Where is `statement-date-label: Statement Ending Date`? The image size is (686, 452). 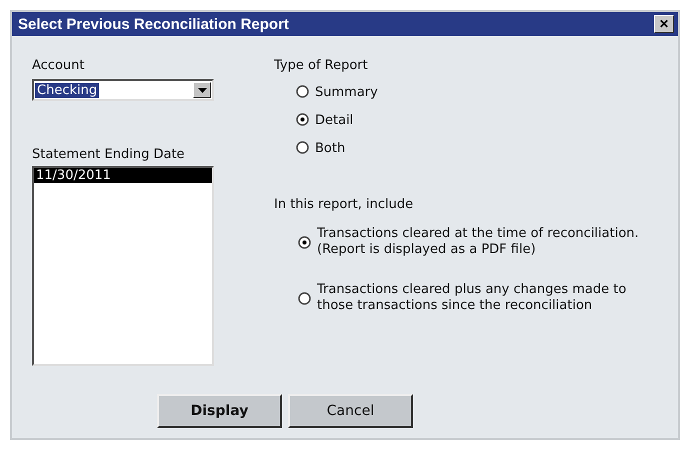 statement-date-label: Statement Ending Date is located at coordinates (109, 154).